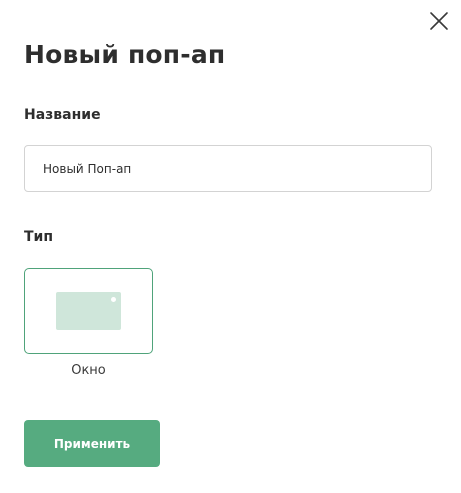 This screenshot has height=493, width=461. I want to click on name-label: Название, so click(62, 115).